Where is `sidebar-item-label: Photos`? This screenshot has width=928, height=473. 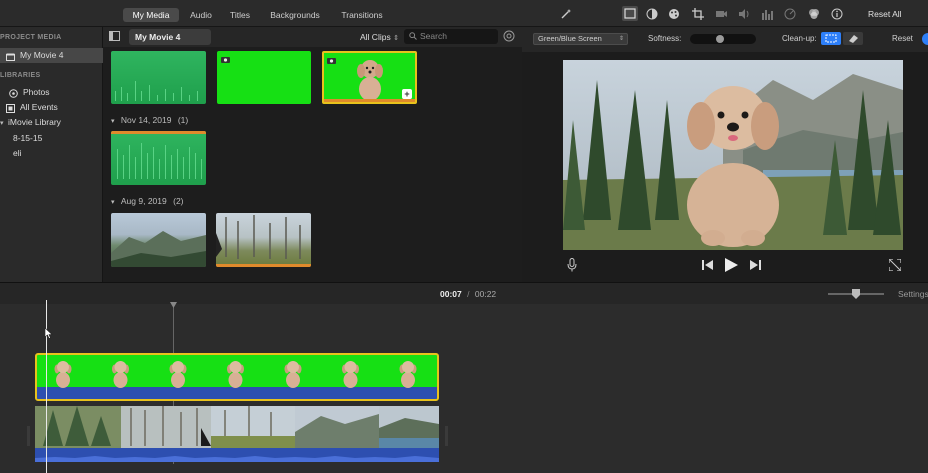
sidebar-item-label: Photos is located at coordinates (36, 92).